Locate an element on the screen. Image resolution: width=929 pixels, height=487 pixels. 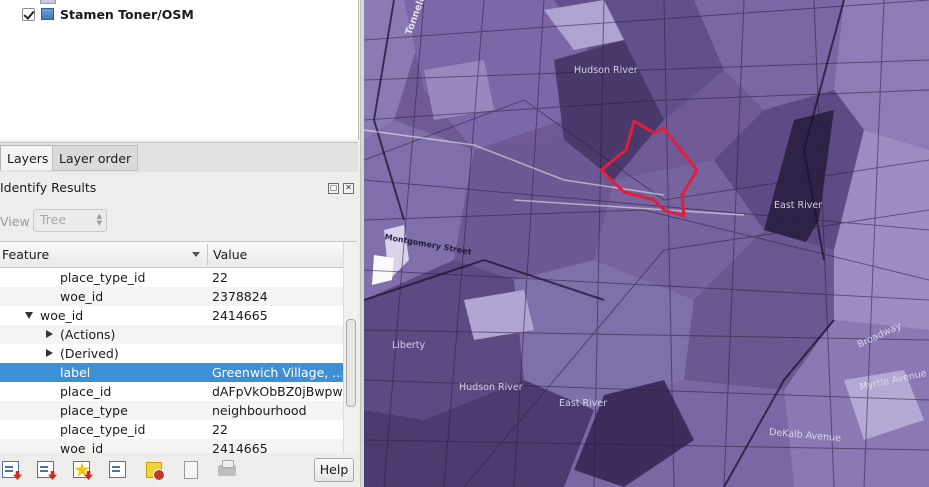
feature-cell: (Actions) is located at coordinates (88, 334).